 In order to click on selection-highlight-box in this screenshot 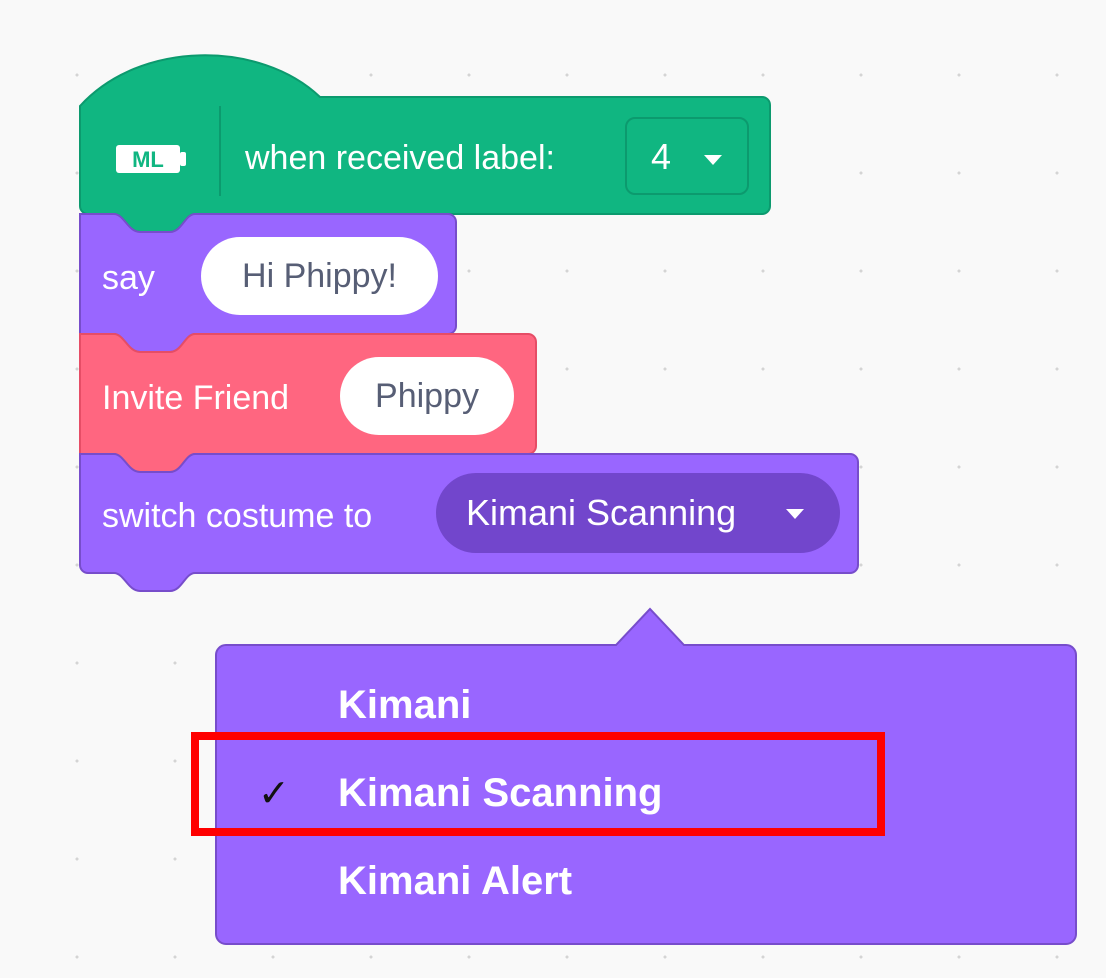, I will do `click(538, 784)`.